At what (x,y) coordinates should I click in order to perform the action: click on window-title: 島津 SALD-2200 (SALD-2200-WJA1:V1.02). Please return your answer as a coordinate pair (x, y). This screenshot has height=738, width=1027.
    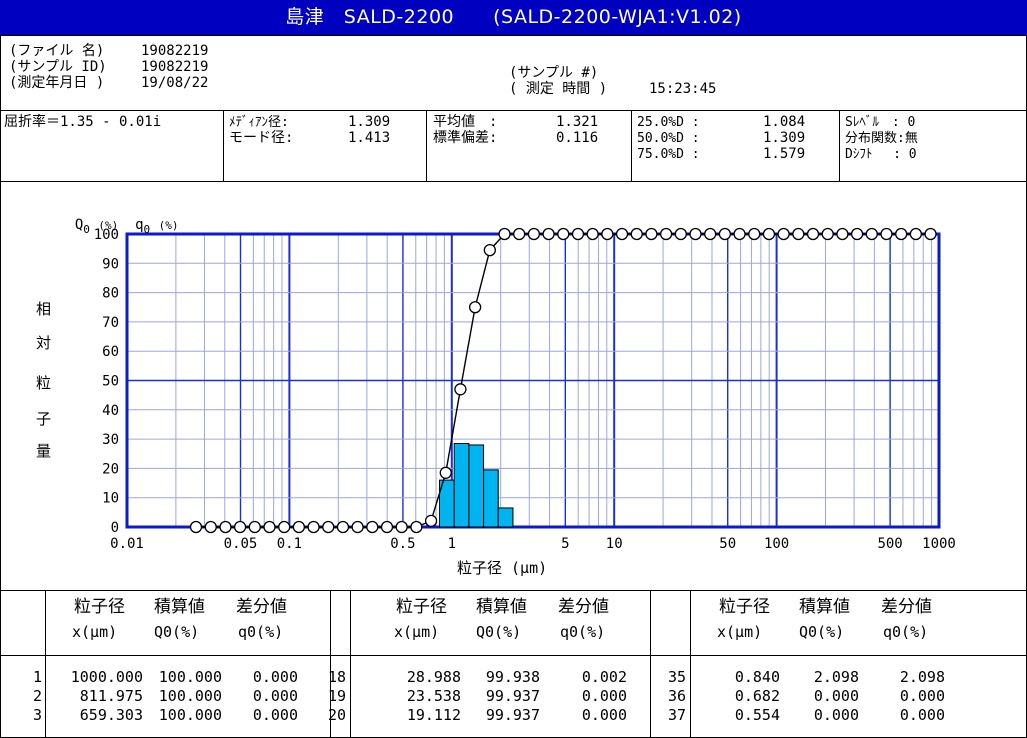
    Looking at the image, I should click on (513, 17).